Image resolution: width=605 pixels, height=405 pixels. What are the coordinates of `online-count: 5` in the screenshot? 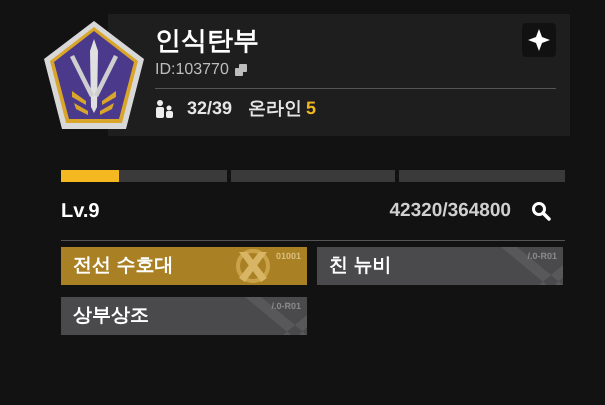 It's located at (311, 108).